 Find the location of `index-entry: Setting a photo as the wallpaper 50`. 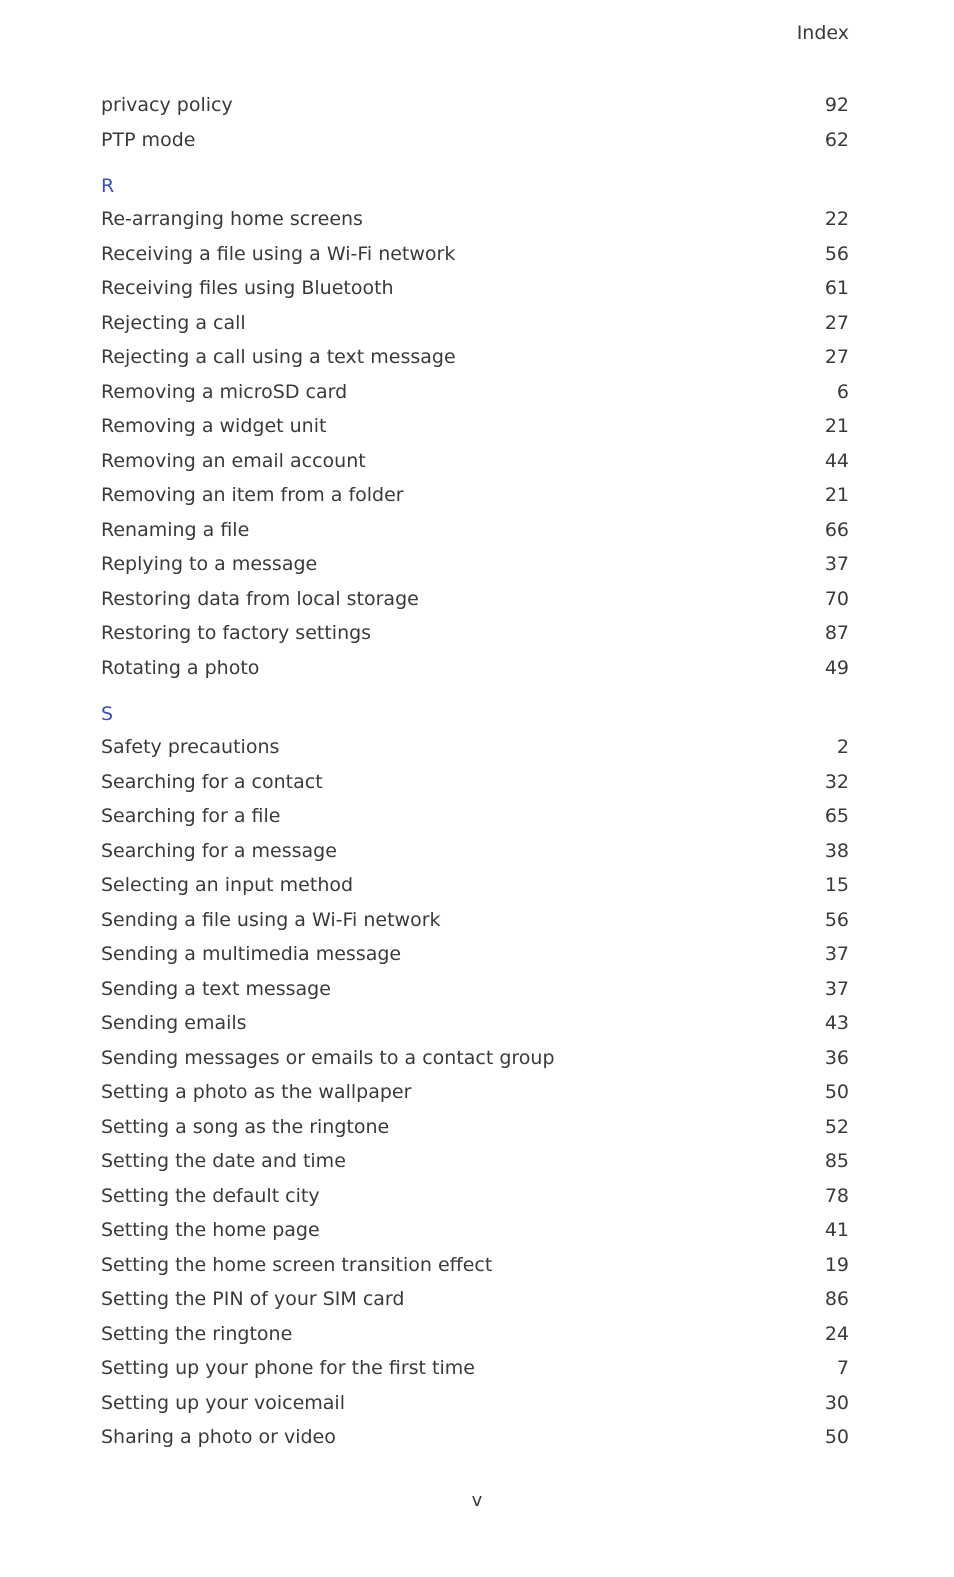

index-entry: Setting a photo as the wallpaper 50 is located at coordinates (475, 1092).